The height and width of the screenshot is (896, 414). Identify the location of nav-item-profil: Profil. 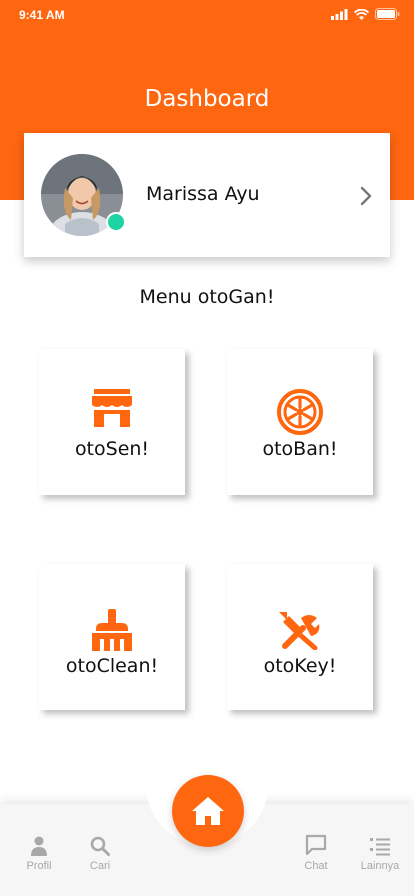
(39, 853).